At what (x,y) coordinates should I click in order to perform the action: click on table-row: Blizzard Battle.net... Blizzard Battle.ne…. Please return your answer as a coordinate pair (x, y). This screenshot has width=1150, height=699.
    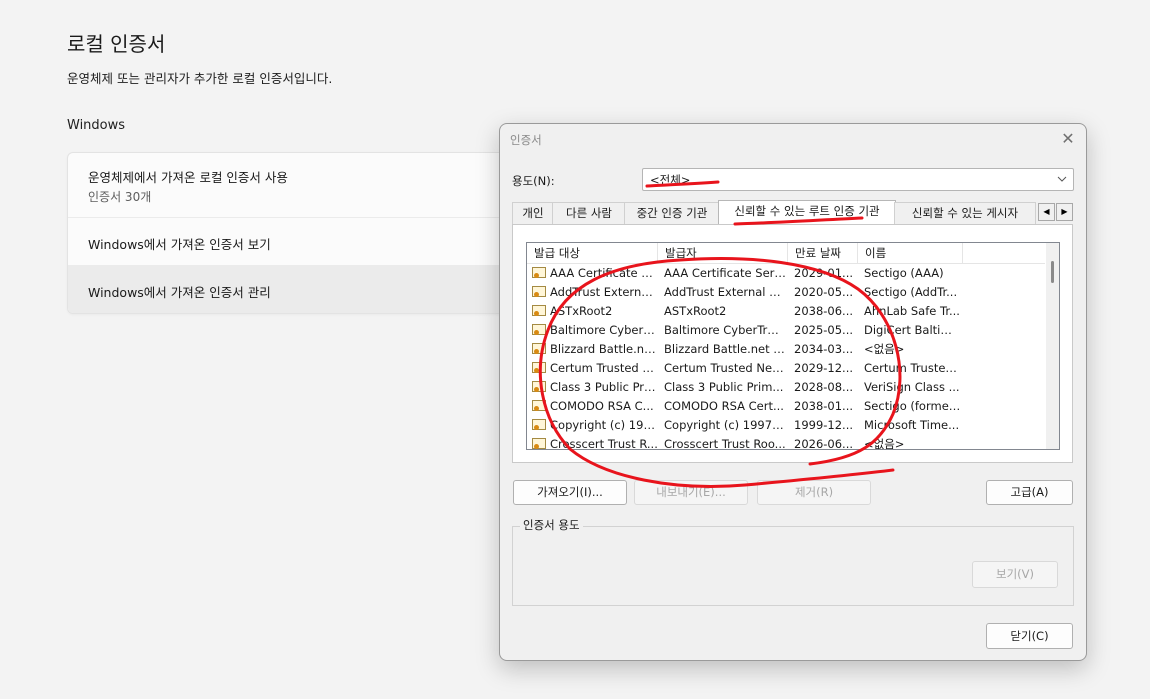
    Looking at the image, I should click on (786, 349).